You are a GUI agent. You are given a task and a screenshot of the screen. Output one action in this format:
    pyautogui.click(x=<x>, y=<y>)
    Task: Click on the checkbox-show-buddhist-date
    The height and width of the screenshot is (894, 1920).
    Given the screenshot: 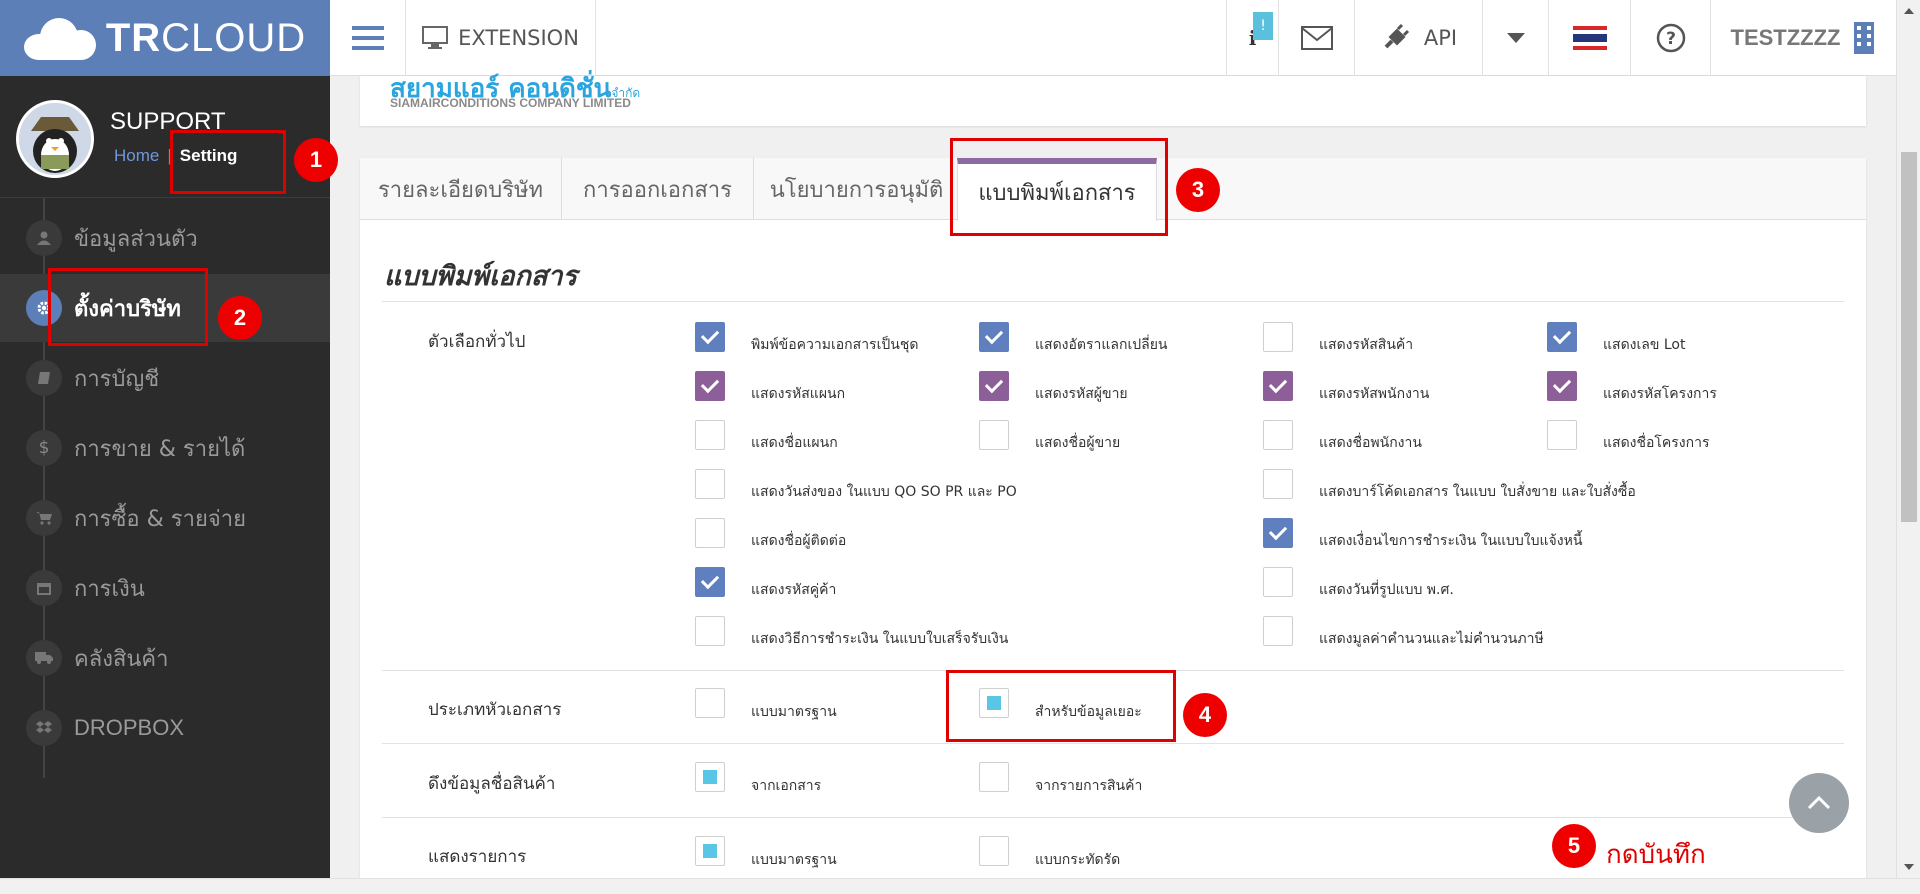 What is the action you would take?
    pyautogui.click(x=1278, y=582)
    